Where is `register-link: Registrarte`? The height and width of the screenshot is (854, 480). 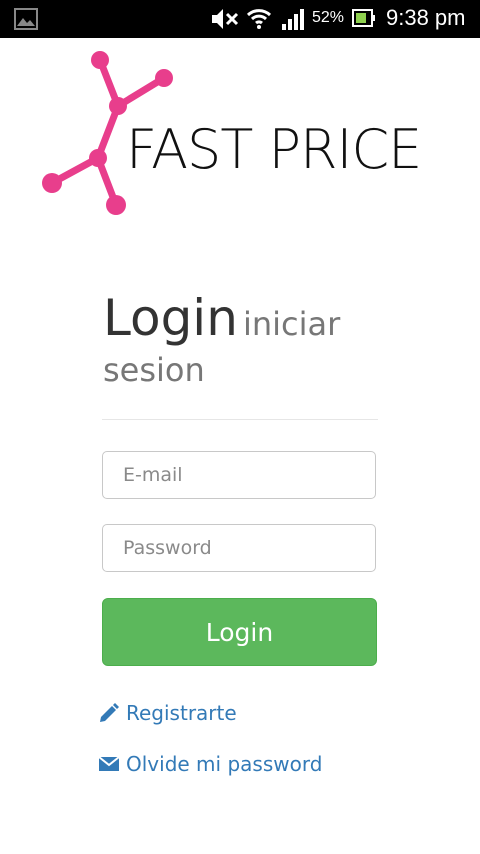 register-link: Registrarte is located at coordinates (167, 713).